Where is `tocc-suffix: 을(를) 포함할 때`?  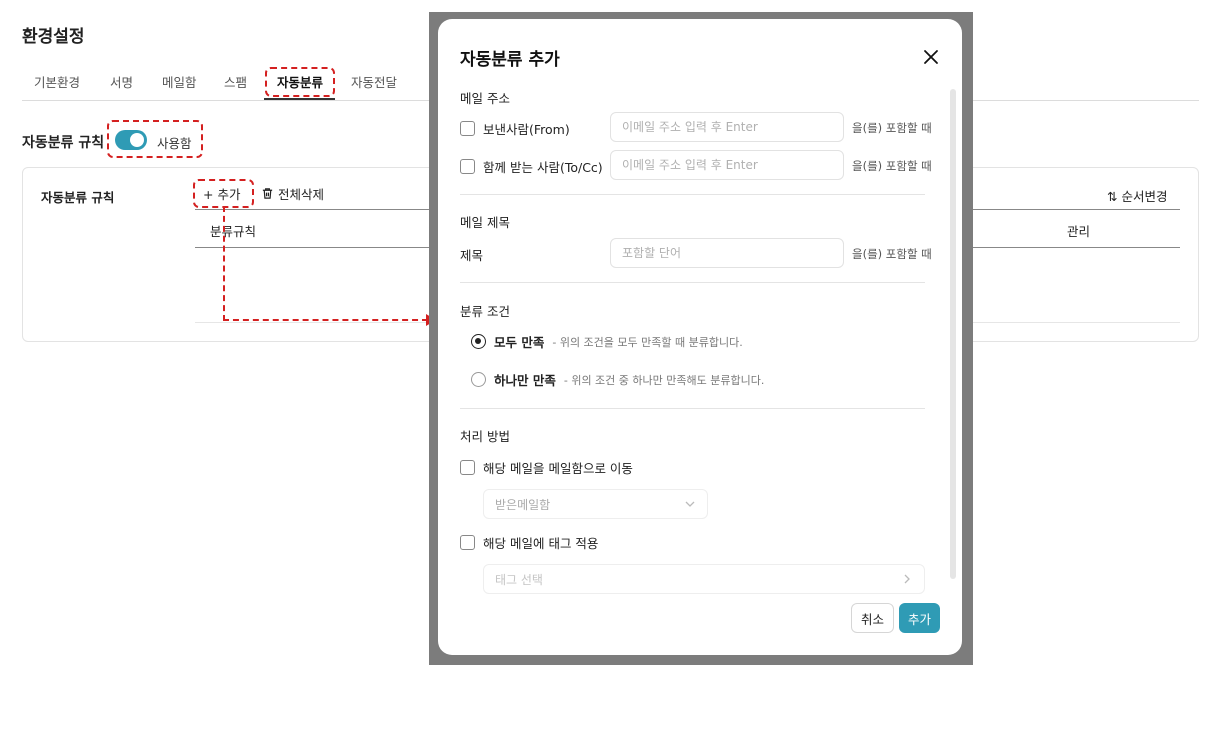
tocc-suffix: 을(를) 포함할 때 is located at coordinates (892, 166).